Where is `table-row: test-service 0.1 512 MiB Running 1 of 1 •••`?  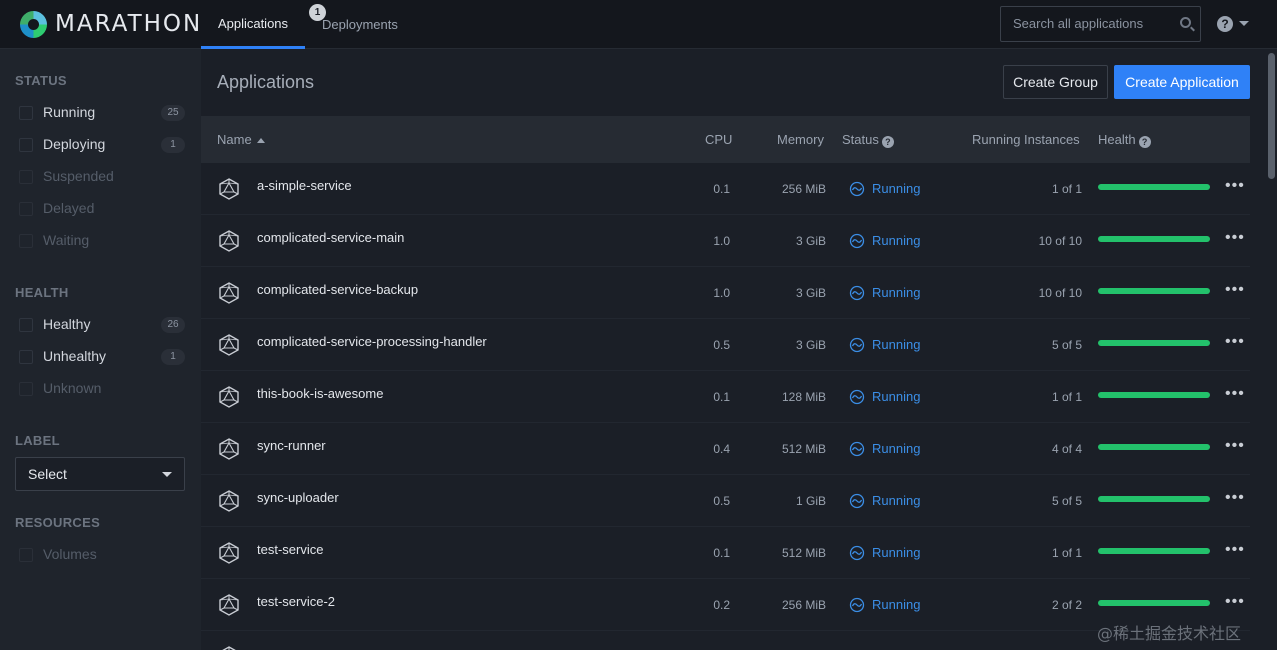 table-row: test-service 0.1 512 MiB Running 1 of 1 ••• is located at coordinates (725, 553).